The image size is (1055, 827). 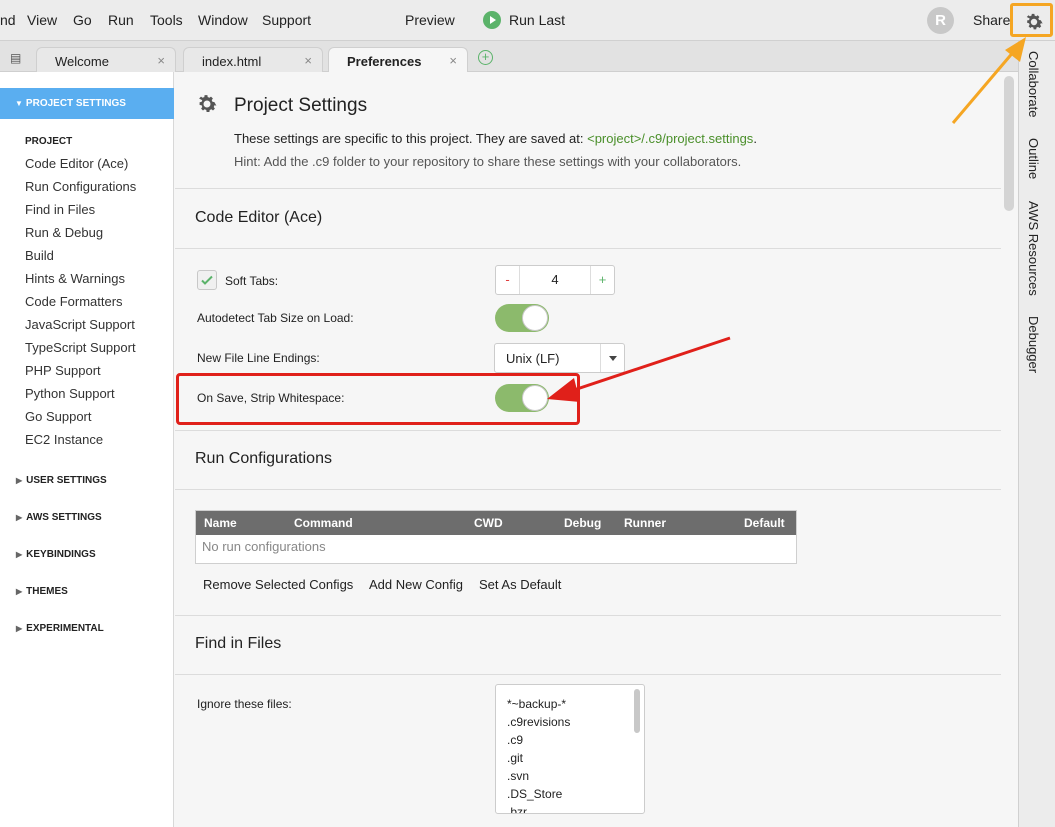 I want to click on list-item: .c9, so click(x=515, y=740).